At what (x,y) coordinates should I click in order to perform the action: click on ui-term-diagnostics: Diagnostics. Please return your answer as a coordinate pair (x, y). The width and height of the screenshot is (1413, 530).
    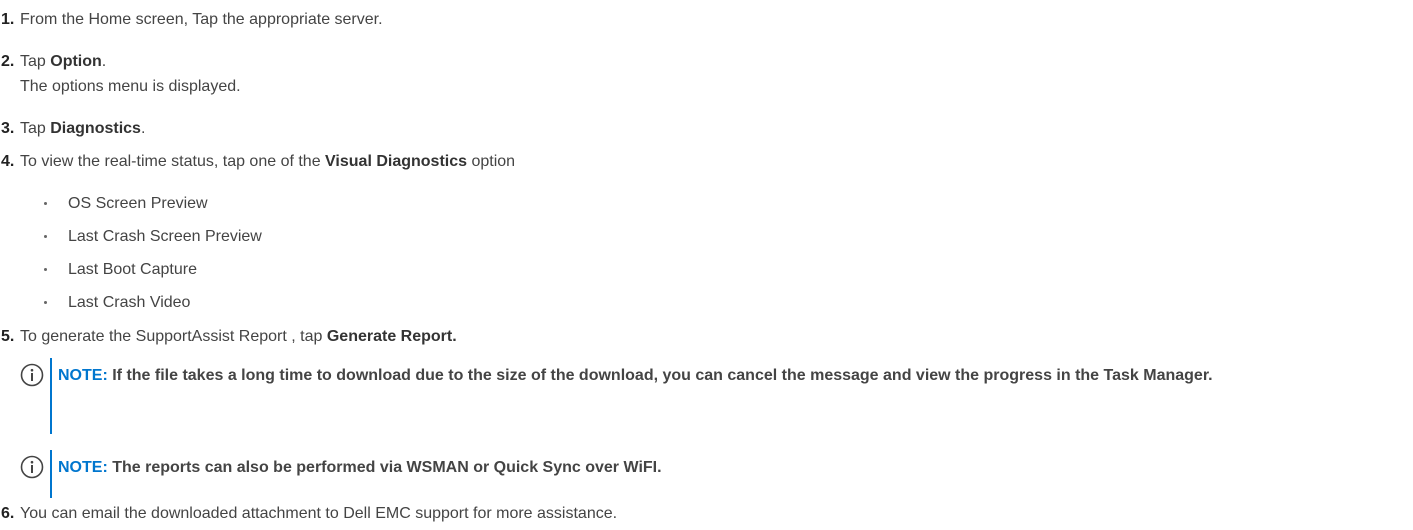
    Looking at the image, I should click on (95, 128).